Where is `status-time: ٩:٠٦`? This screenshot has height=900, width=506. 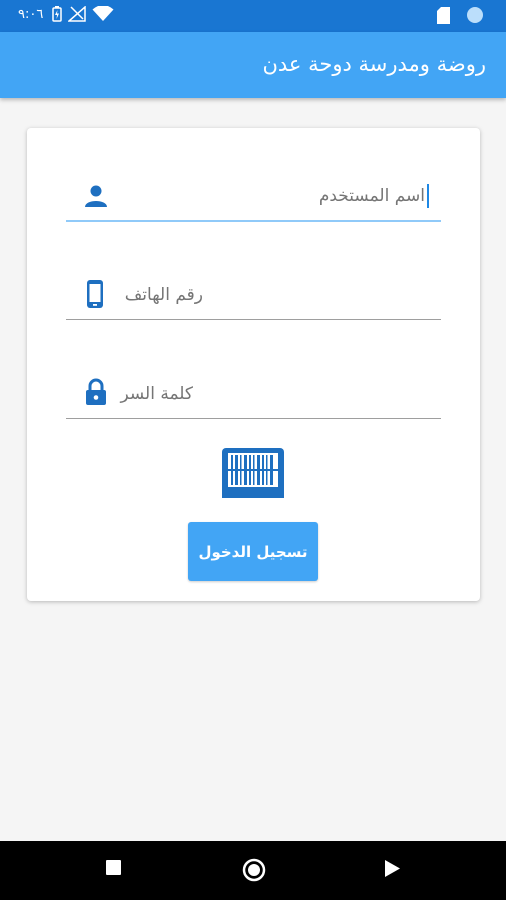 status-time: ٩:٠٦ is located at coordinates (31, 14).